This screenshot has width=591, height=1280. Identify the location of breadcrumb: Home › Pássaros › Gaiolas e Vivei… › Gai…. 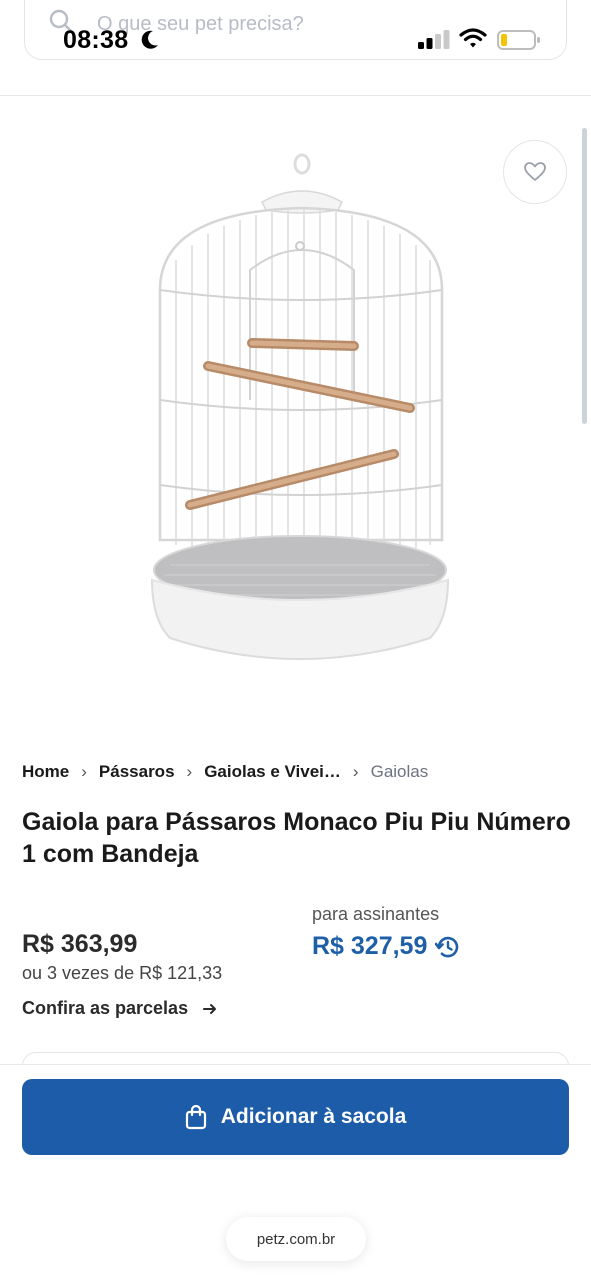
(225, 772).